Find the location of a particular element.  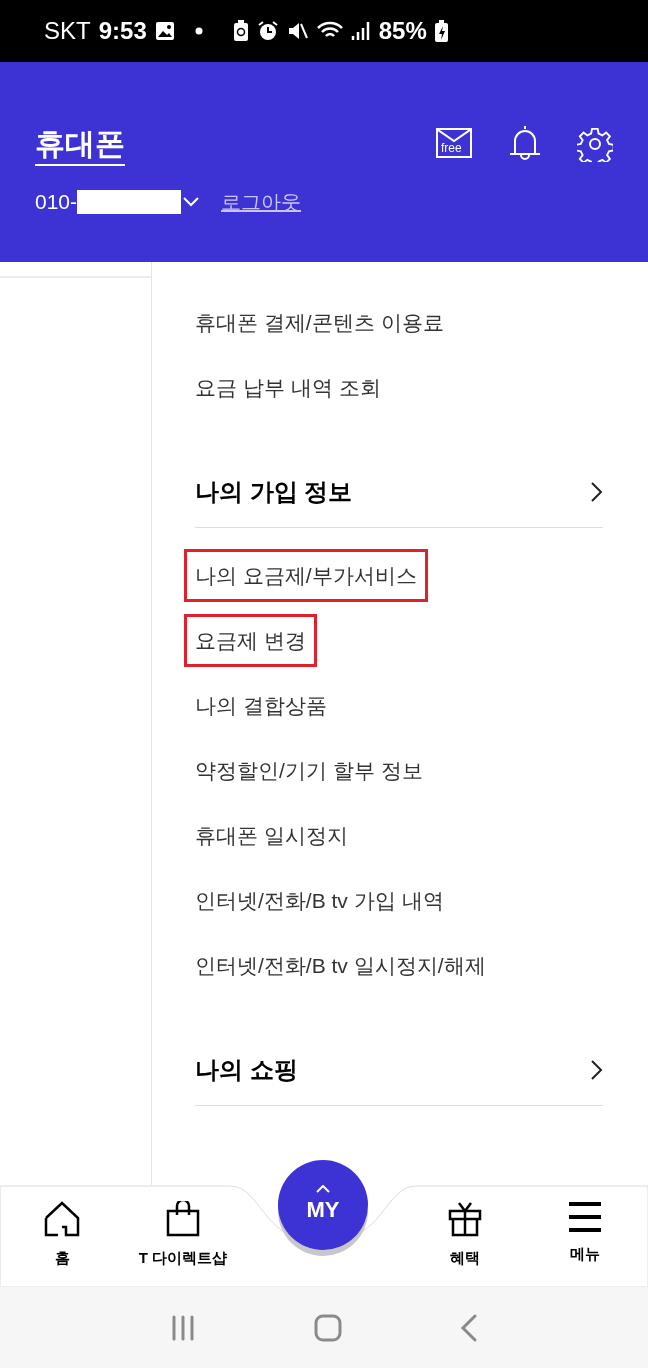

settings-icon is located at coordinates (595, 144).